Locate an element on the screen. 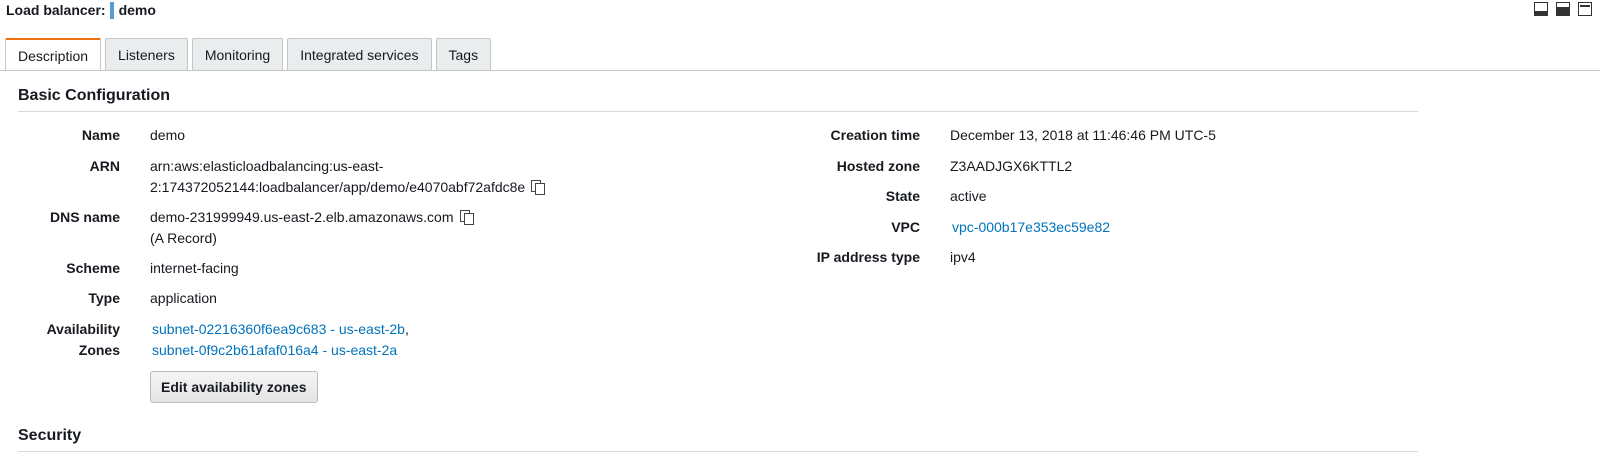 The image size is (1600, 464). arn-label: ARN is located at coordinates (104, 166).